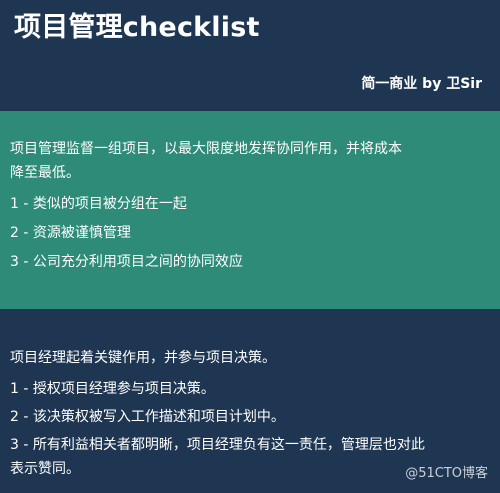 This screenshot has height=493, width=500. I want to click on author-byline: 简一商业 by 卫Sir, so click(421, 84).